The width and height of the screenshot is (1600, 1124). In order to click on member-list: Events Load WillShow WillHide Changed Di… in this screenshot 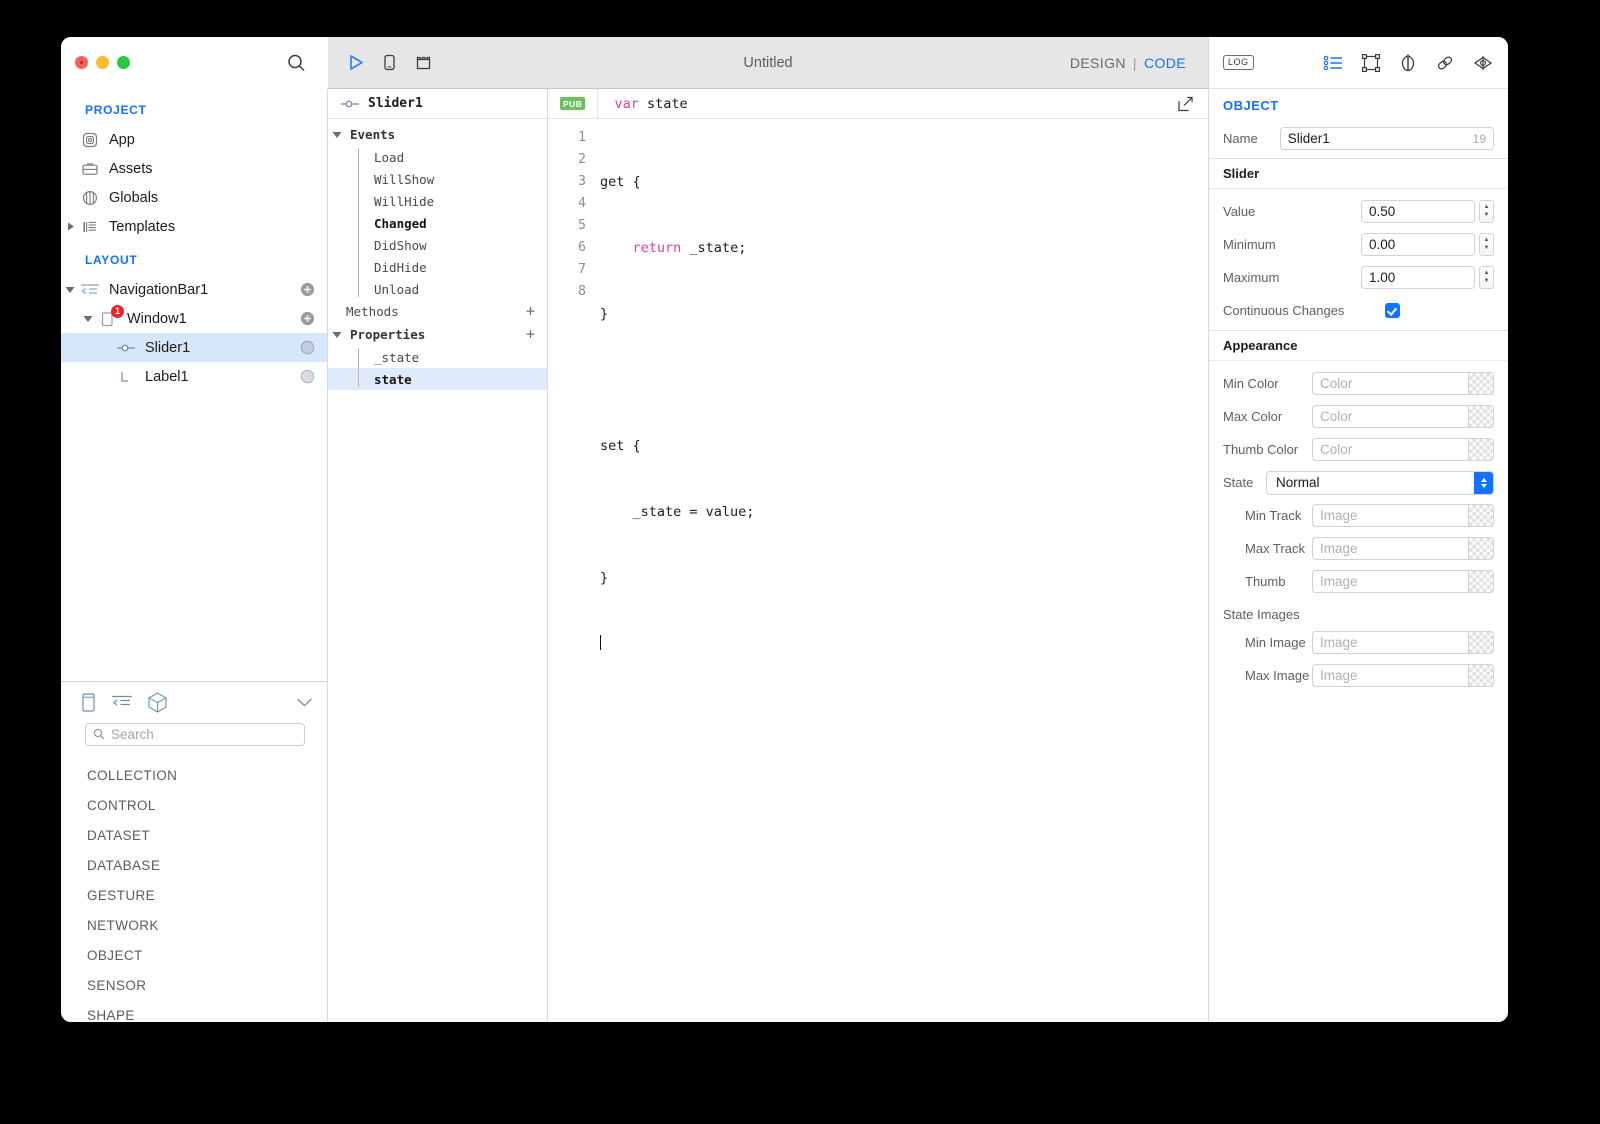, I will do `click(437, 254)`.